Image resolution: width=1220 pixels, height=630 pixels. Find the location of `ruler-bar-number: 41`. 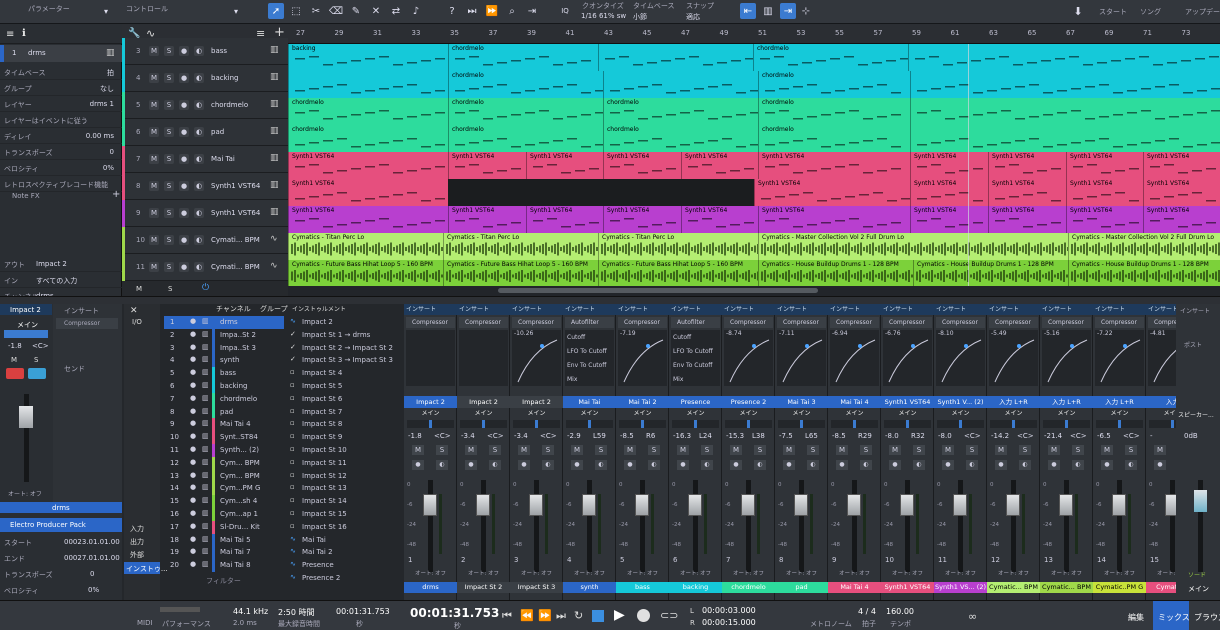

ruler-bar-number: 41 is located at coordinates (570, 33).